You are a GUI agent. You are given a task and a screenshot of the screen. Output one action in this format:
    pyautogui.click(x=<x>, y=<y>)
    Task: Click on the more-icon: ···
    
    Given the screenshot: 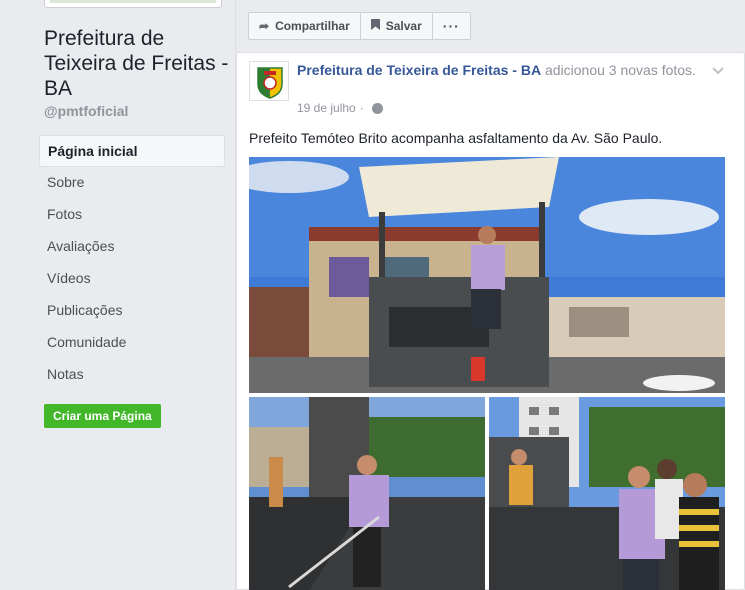 What is the action you would take?
    pyautogui.click(x=451, y=26)
    